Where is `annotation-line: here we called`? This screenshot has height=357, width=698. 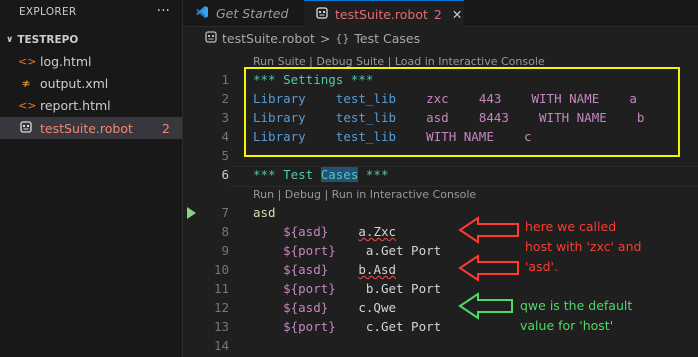
annotation-line: here we called is located at coordinates (571, 226).